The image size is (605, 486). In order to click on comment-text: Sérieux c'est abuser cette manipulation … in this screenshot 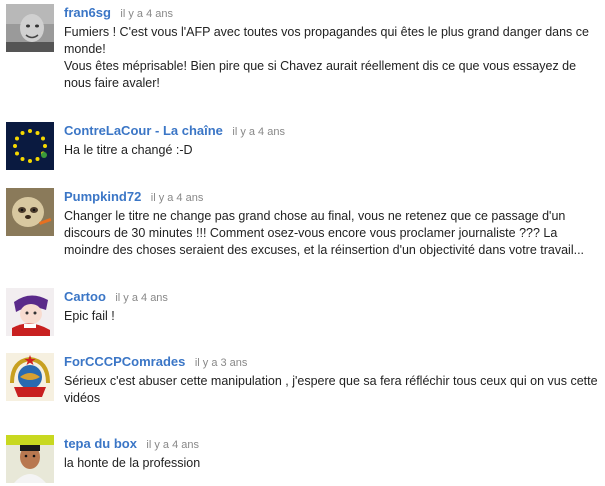, I will do `click(333, 390)`.